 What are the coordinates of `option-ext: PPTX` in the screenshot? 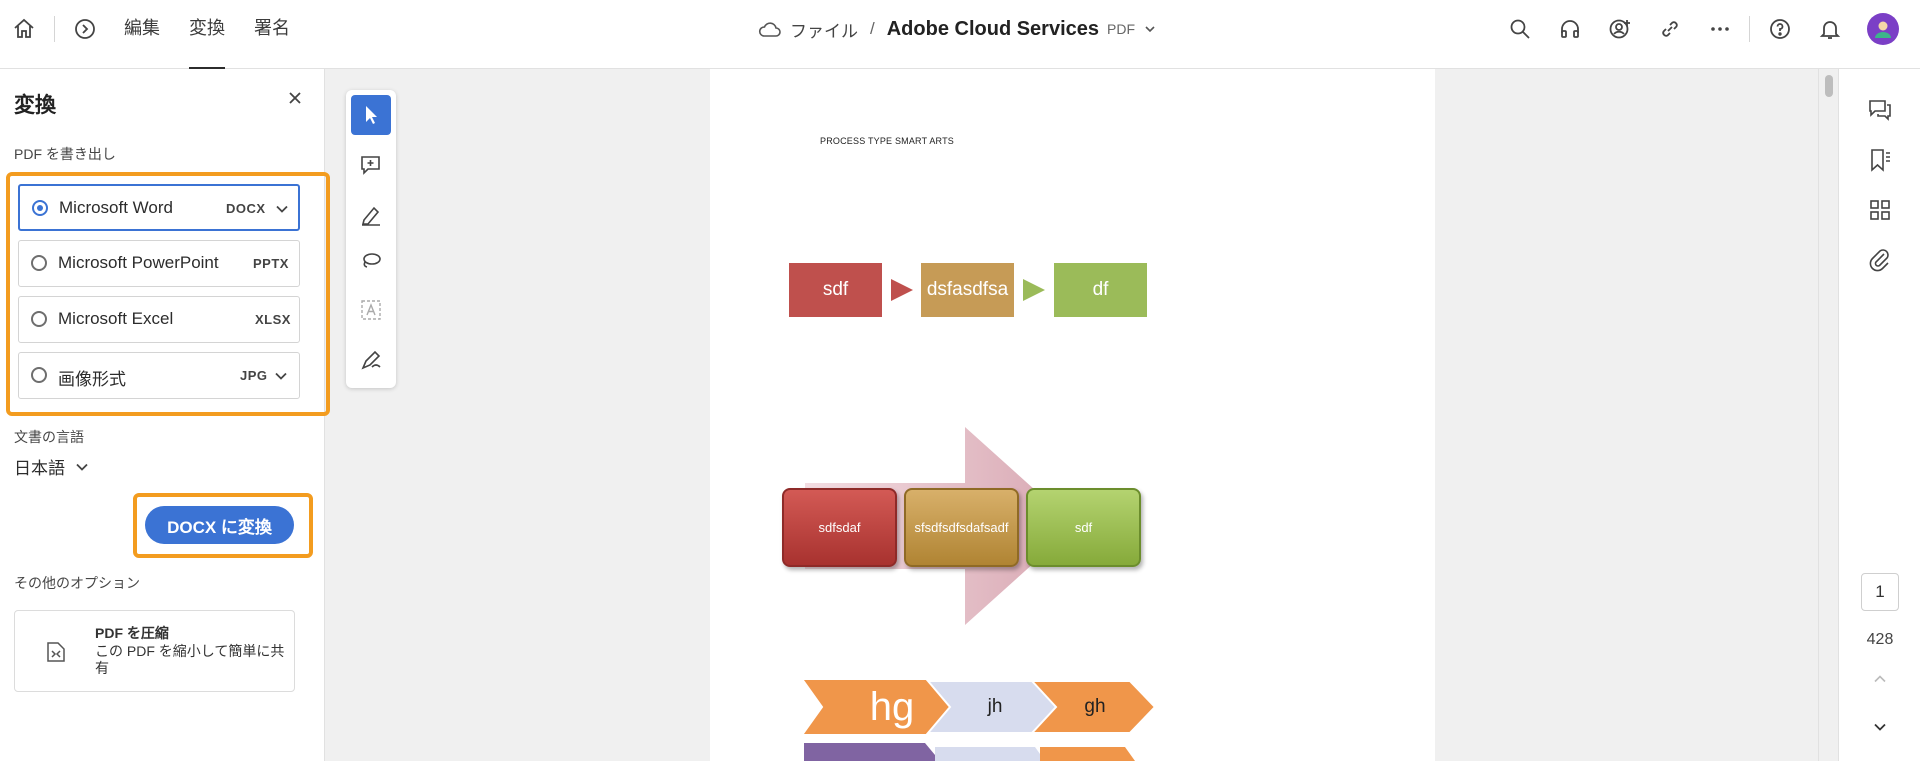 It's located at (271, 263).